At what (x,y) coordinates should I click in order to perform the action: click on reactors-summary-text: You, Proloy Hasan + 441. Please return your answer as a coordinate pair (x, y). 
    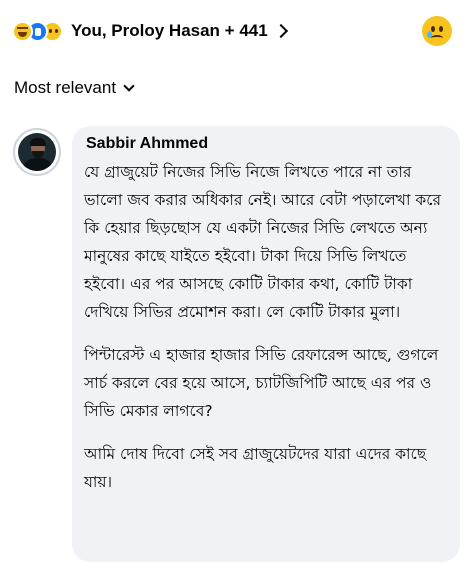
    Looking at the image, I should click on (169, 30).